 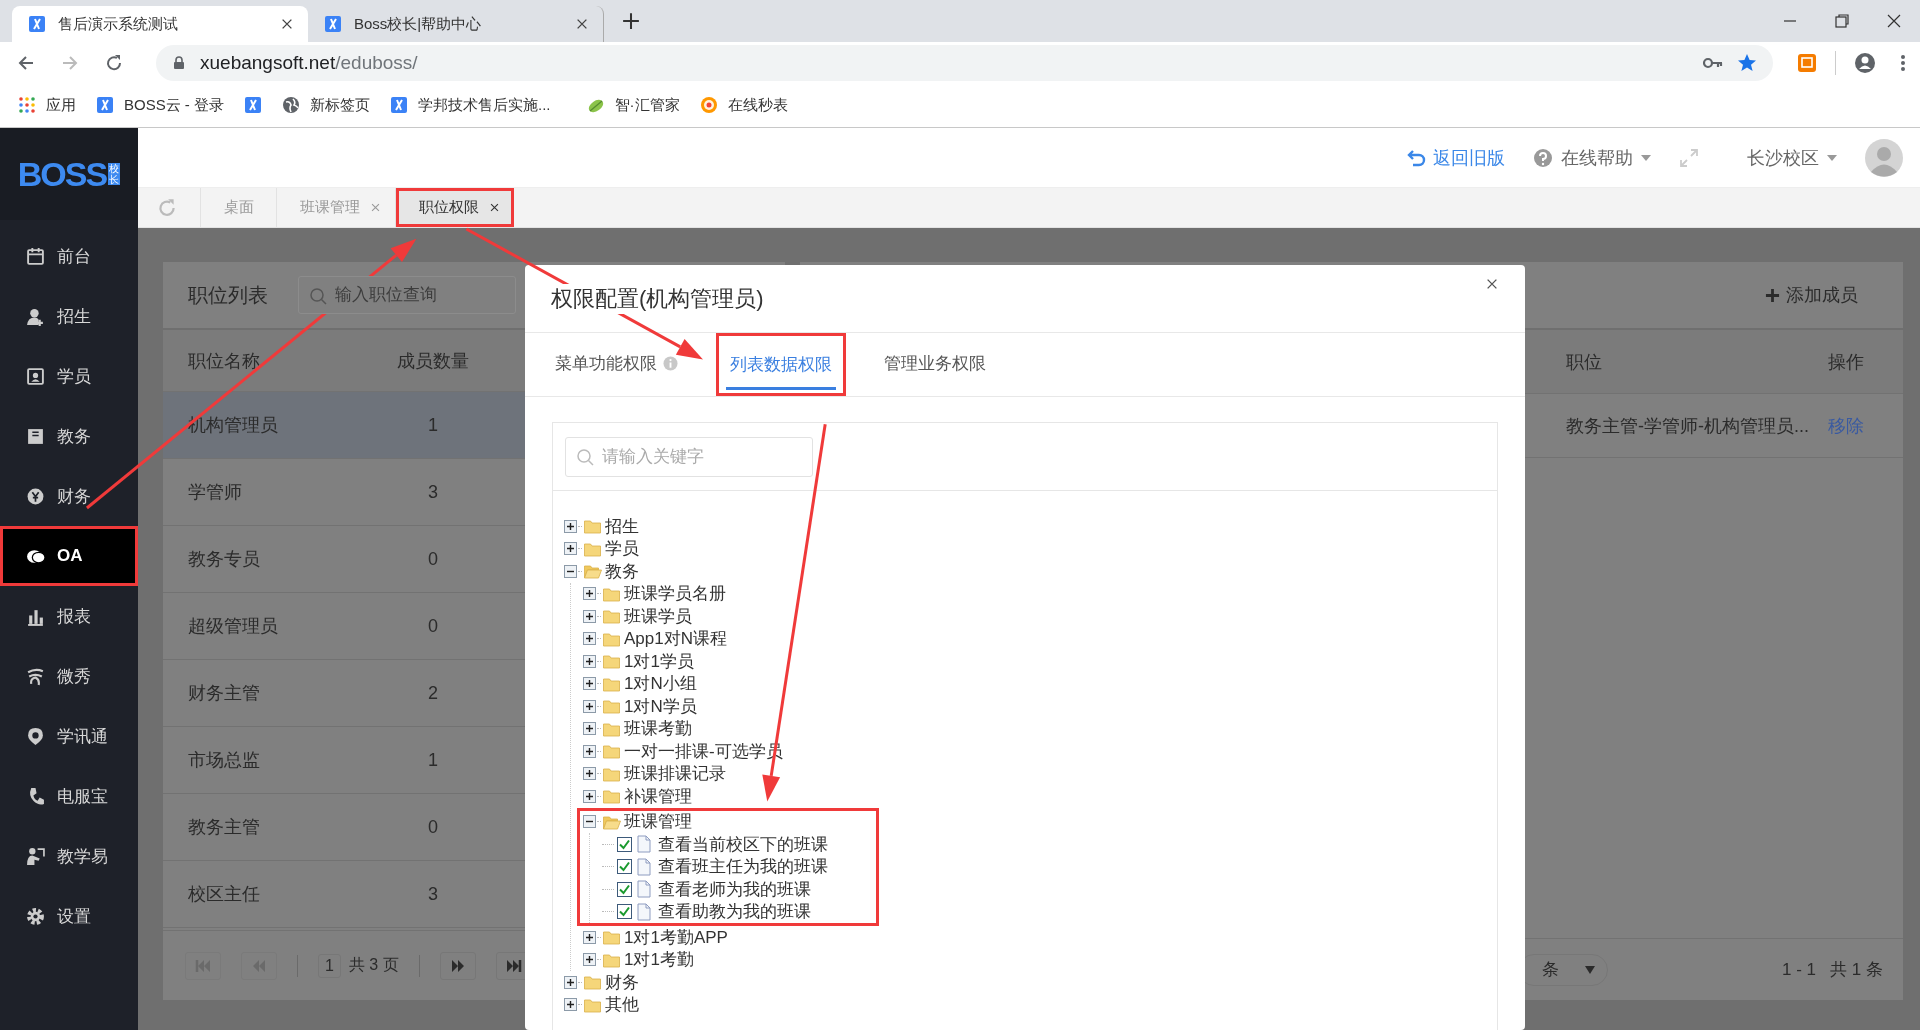 What do you see at coordinates (1747, 63) in the screenshot?
I see `star-icon` at bounding box center [1747, 63].